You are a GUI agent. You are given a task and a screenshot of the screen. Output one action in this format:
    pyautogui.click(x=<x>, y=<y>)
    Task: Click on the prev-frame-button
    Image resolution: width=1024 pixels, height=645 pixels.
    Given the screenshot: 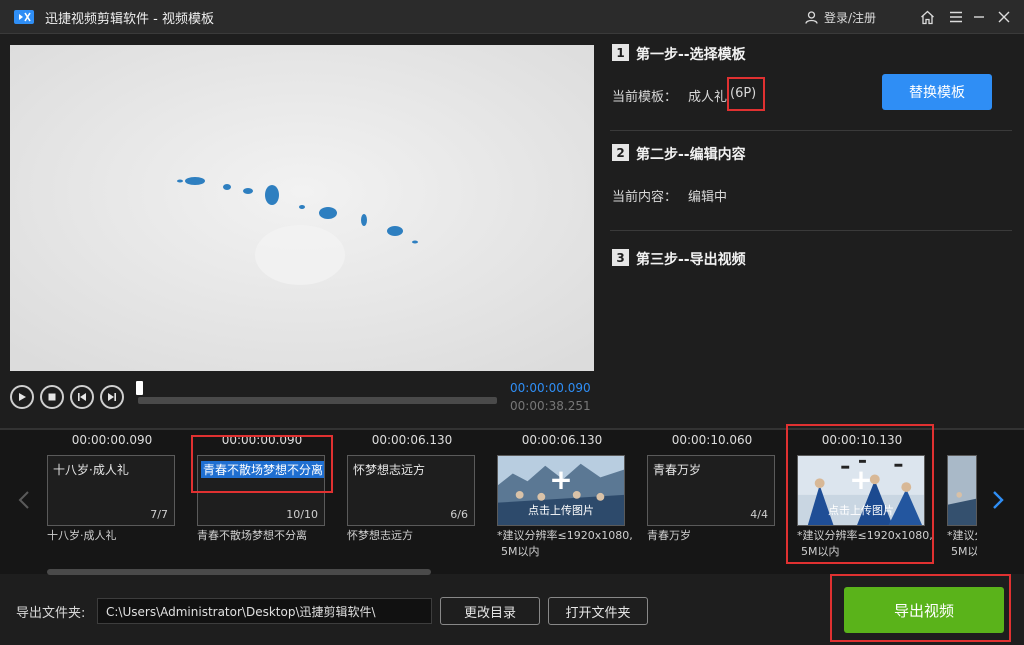 What is the action you would take?
    pyautogui.click(x=82, y=397)
    